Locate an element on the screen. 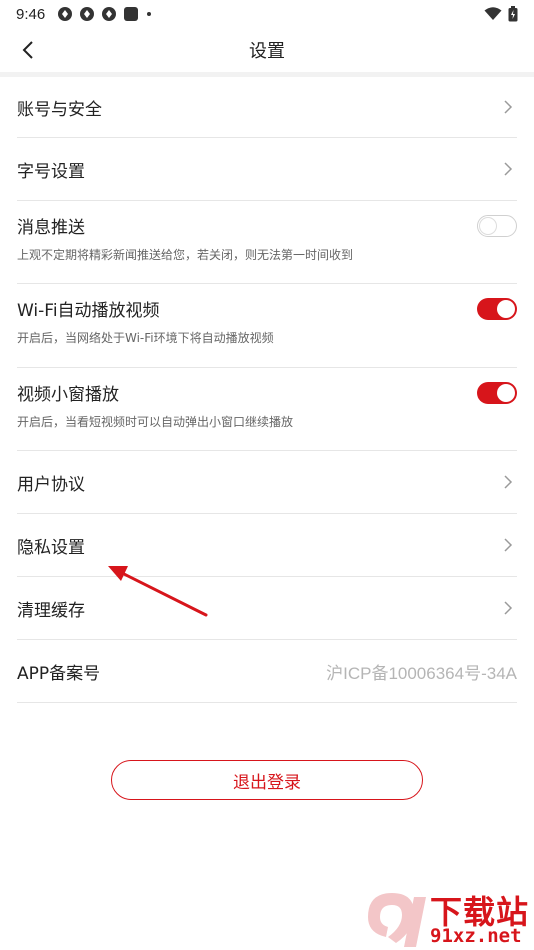 The width and height of the screenshot is (534, 950). settings-item-label: 字号设置 is located at coordinates (51, 171).